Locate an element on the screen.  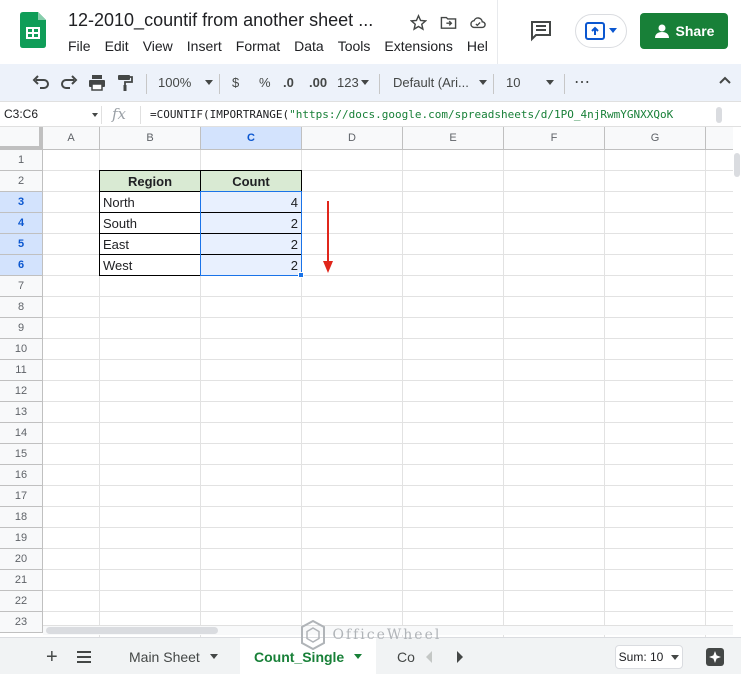
move-folder-icon is located at coordinates (448, 22).